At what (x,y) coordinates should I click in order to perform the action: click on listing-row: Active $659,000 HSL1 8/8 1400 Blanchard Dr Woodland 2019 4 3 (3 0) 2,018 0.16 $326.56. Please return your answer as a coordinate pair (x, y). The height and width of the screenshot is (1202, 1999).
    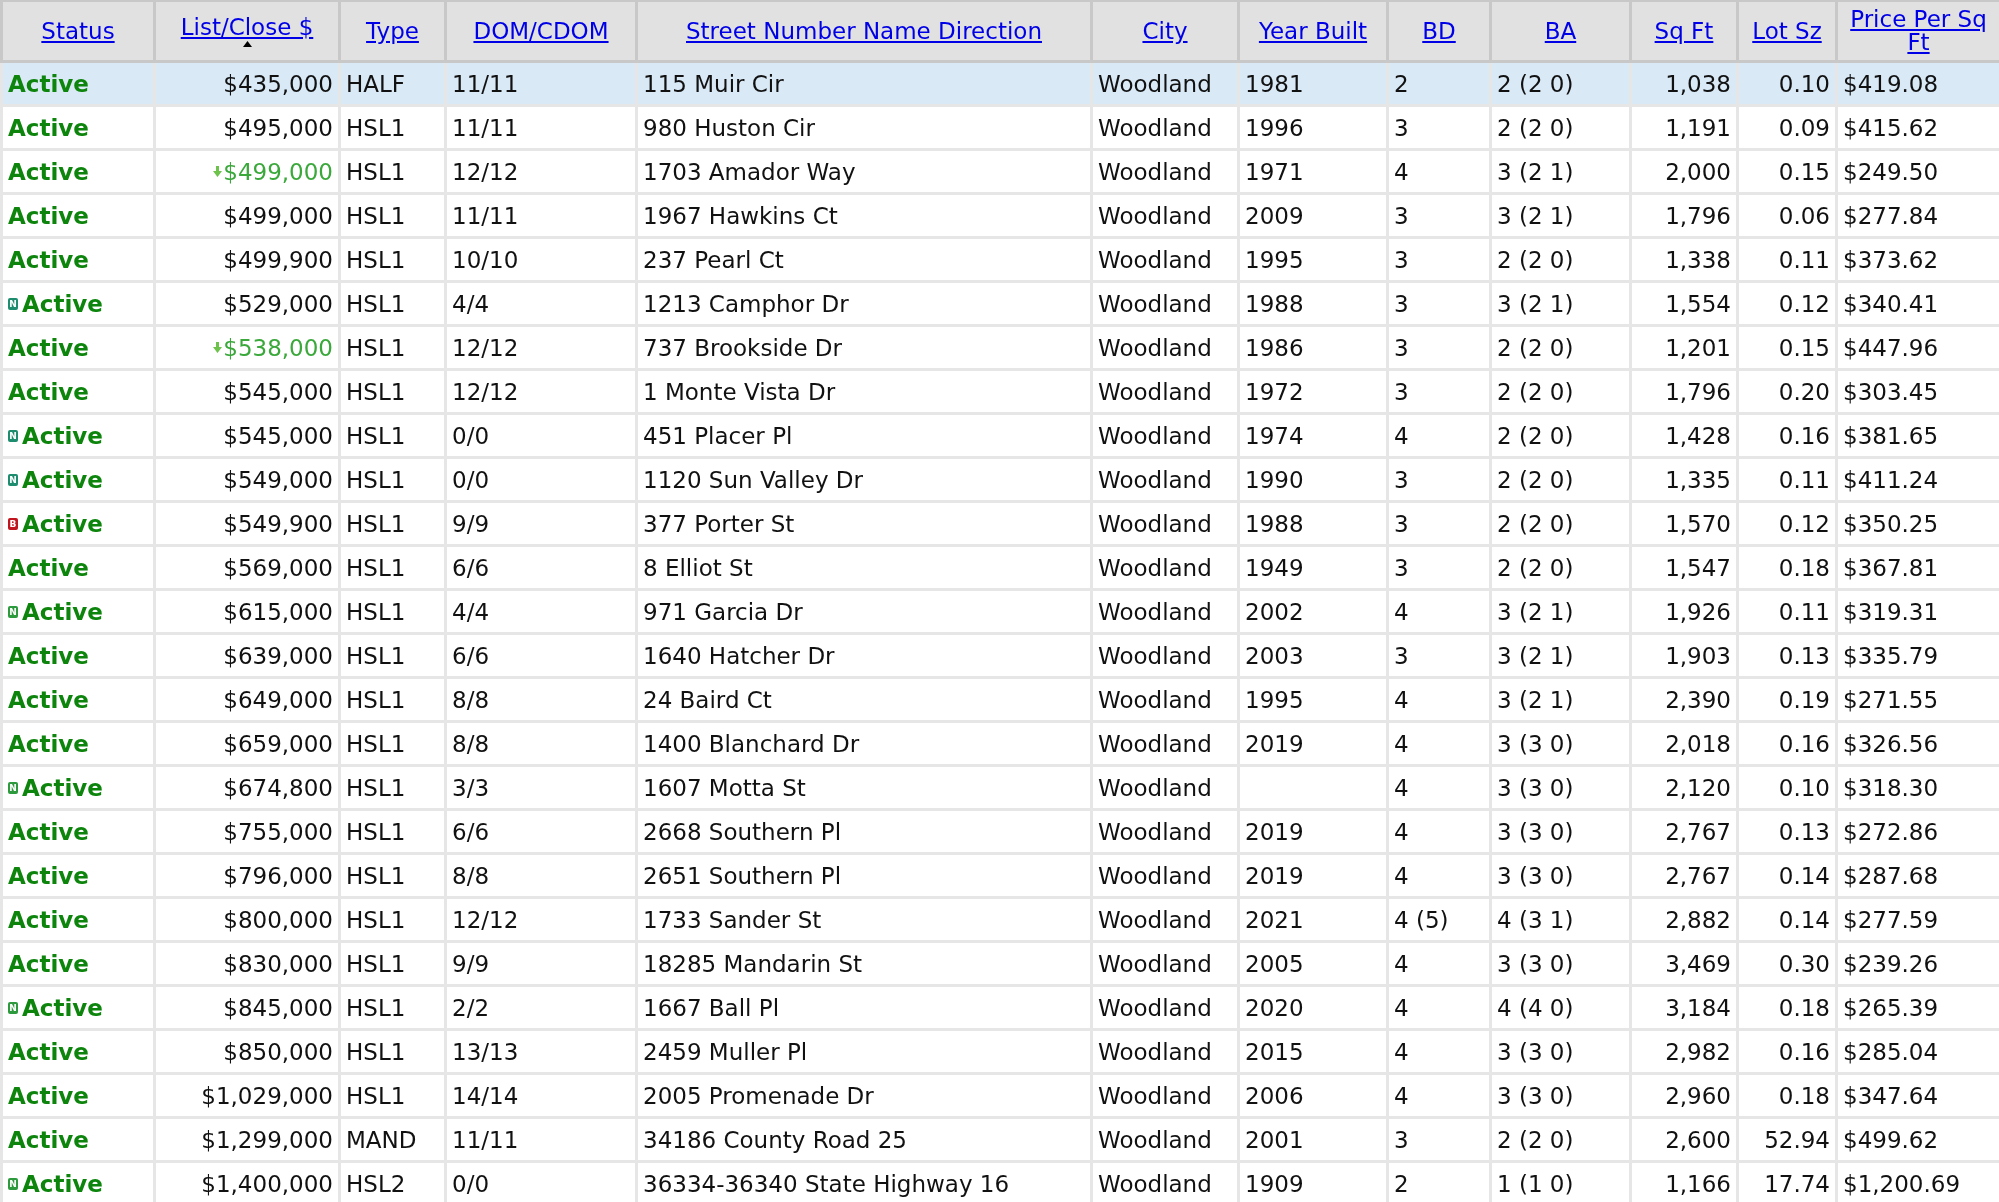
    Looking at the image, I should click on (1000, 743).